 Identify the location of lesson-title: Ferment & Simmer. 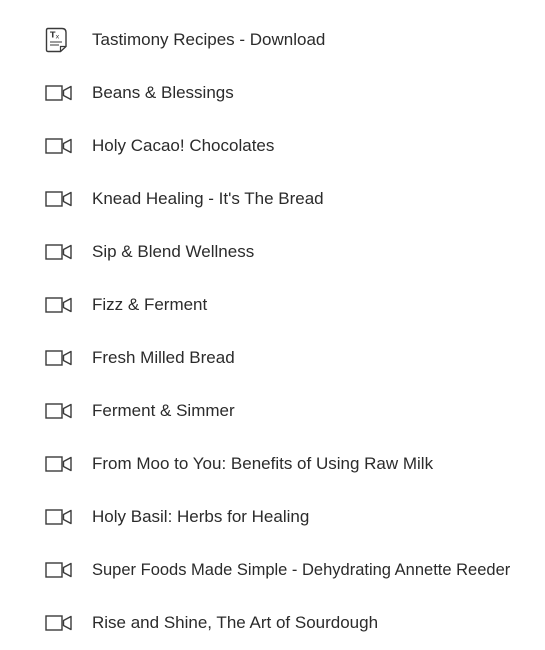
(163, 411).